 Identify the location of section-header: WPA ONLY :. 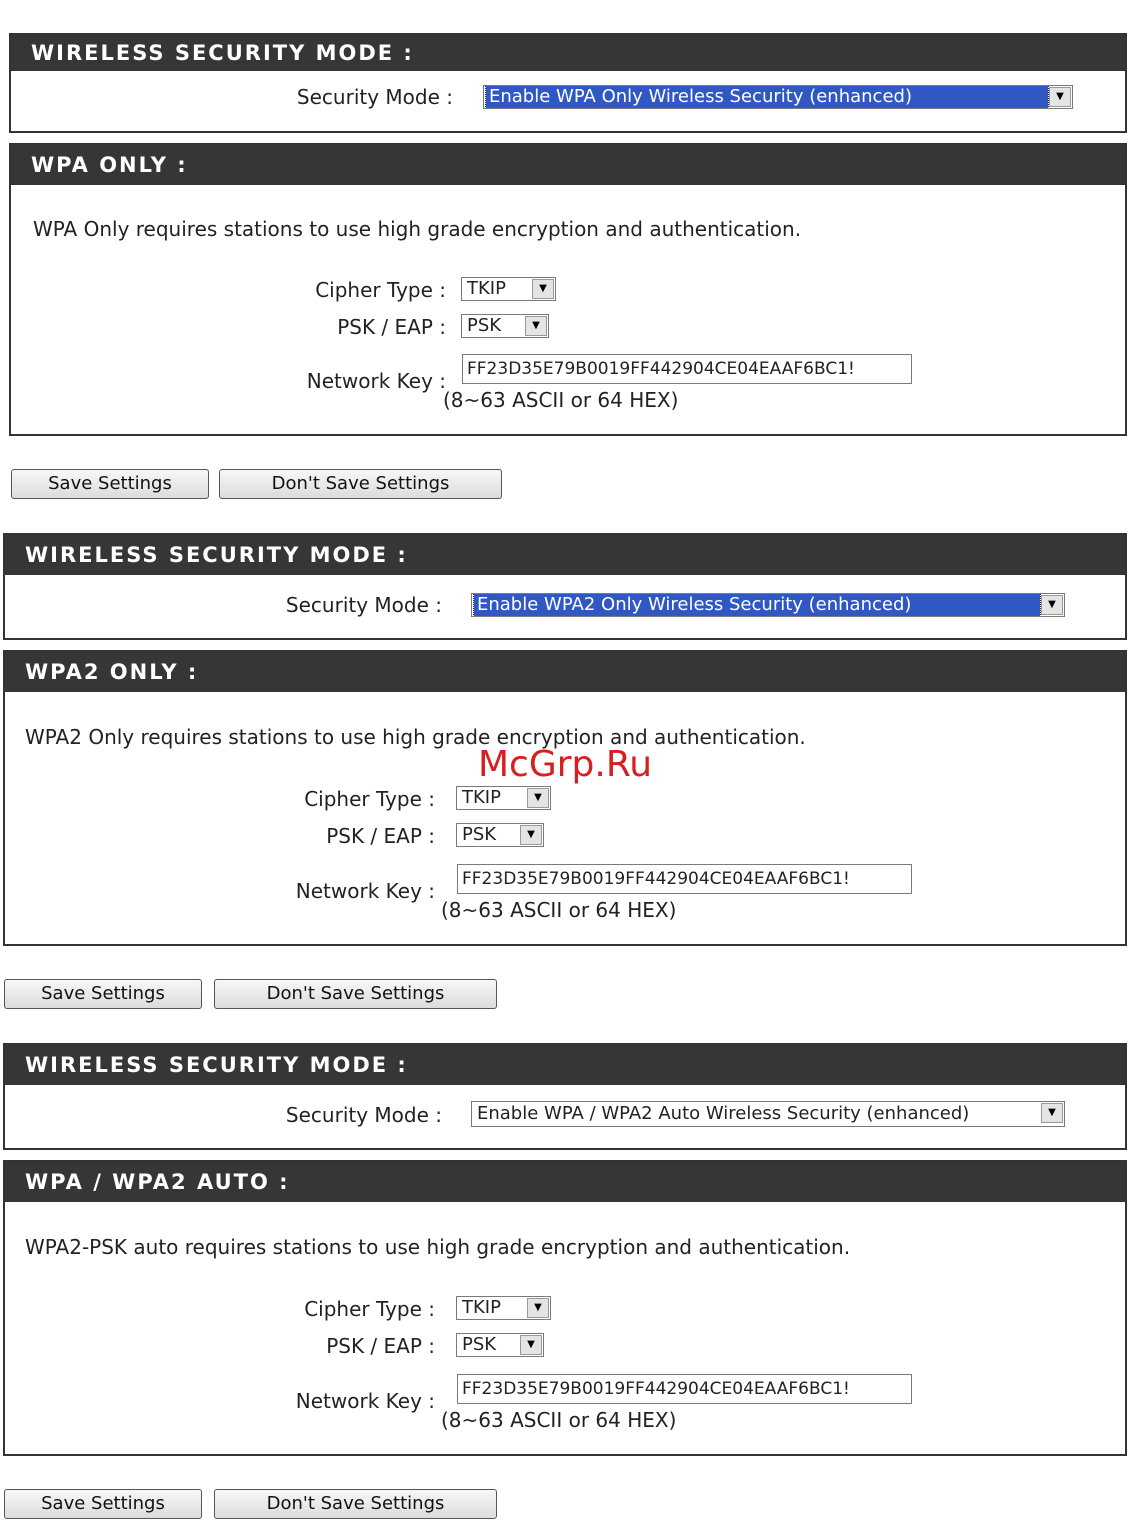
(568, 165).